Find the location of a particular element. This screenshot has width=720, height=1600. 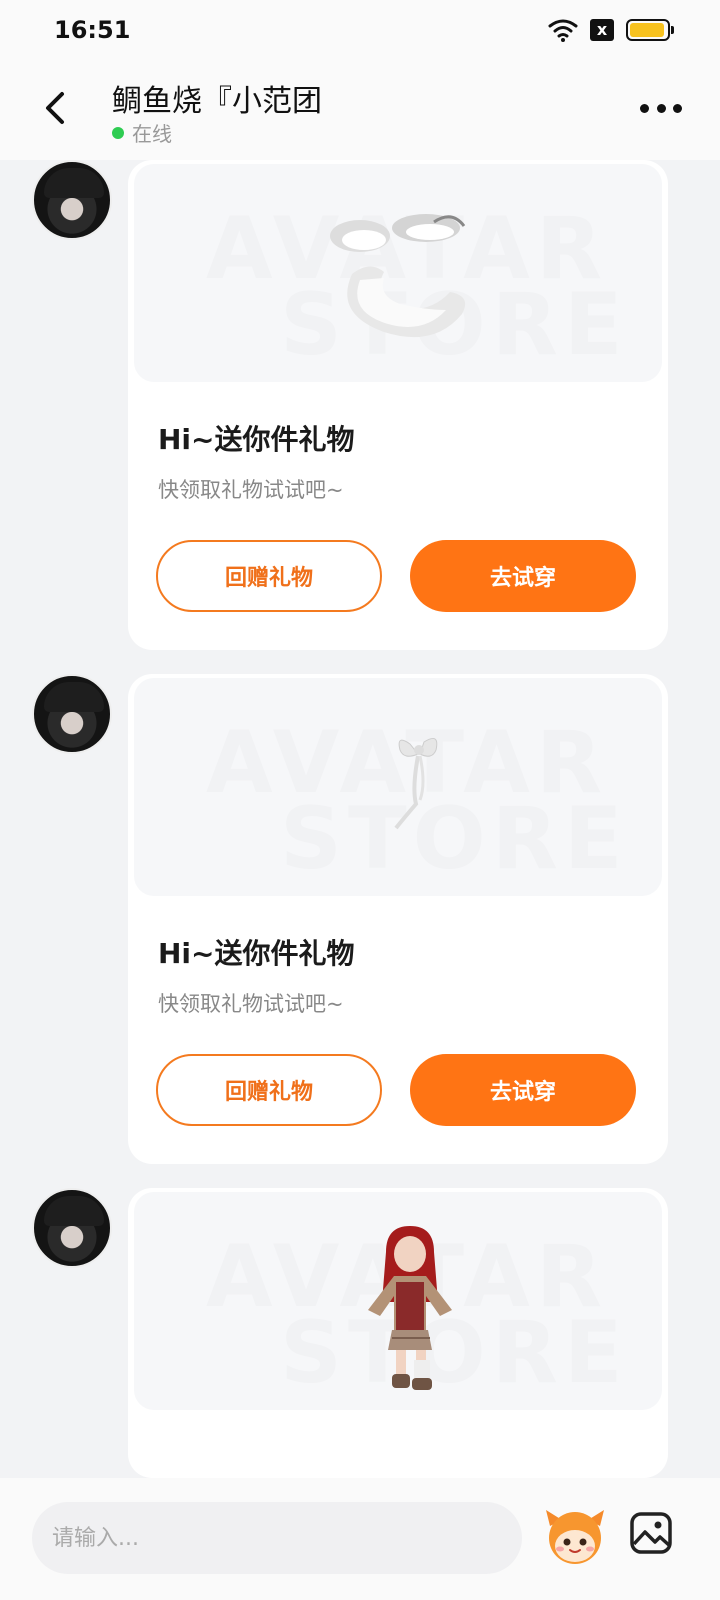

sim-off-icon: x is located at coordinates (602, 30).